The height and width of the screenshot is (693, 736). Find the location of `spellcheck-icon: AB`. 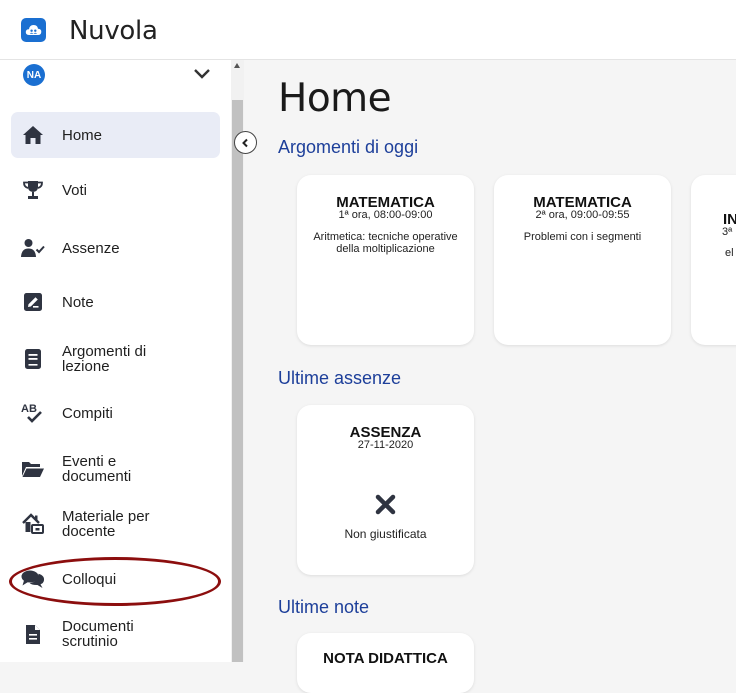

spellcheck-icon: AB is located at coordinates (33, 413).